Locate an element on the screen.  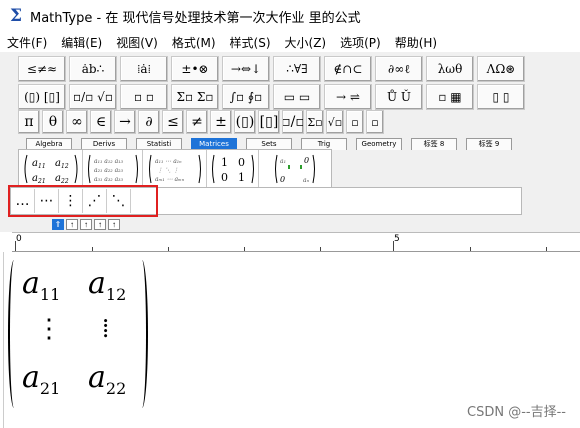
svg-text: 1 is located at coordinates (241, 177).